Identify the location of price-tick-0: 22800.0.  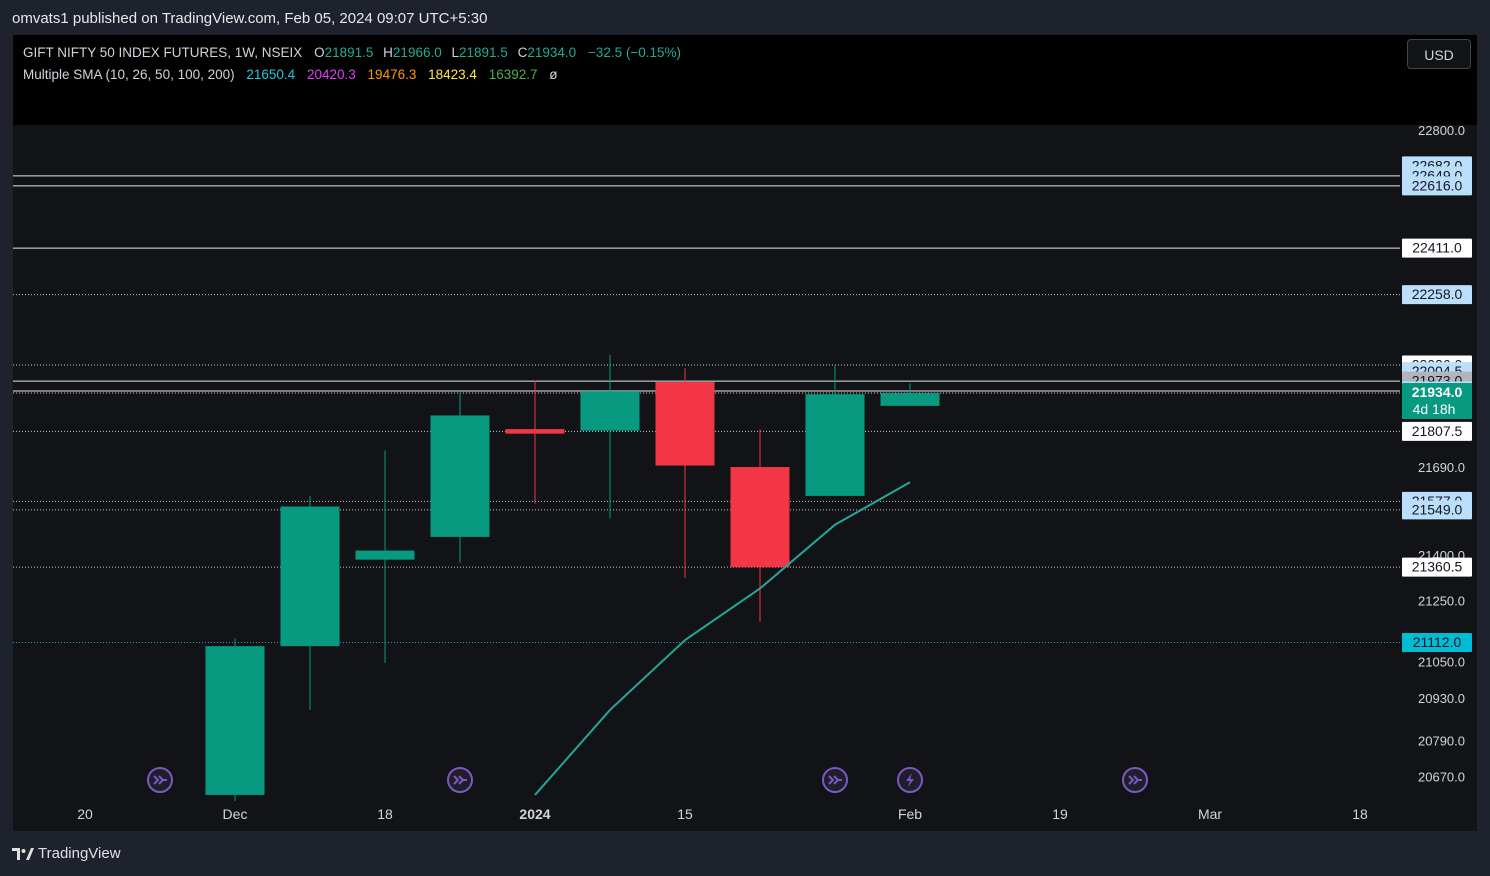
(1441, 130).